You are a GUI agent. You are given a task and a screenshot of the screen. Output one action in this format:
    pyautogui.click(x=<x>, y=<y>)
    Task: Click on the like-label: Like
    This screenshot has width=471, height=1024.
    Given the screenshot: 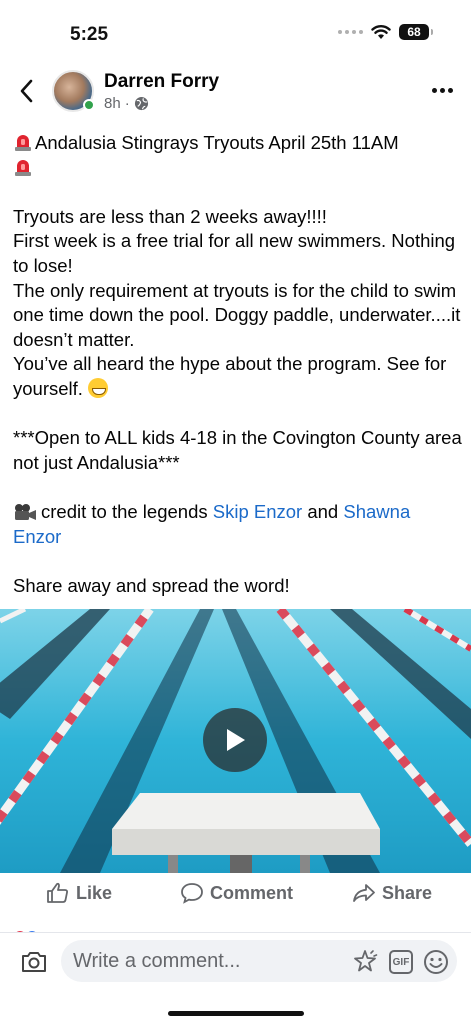 What is the action you would take?
    pyautogui.click(x=94, y=892)
    